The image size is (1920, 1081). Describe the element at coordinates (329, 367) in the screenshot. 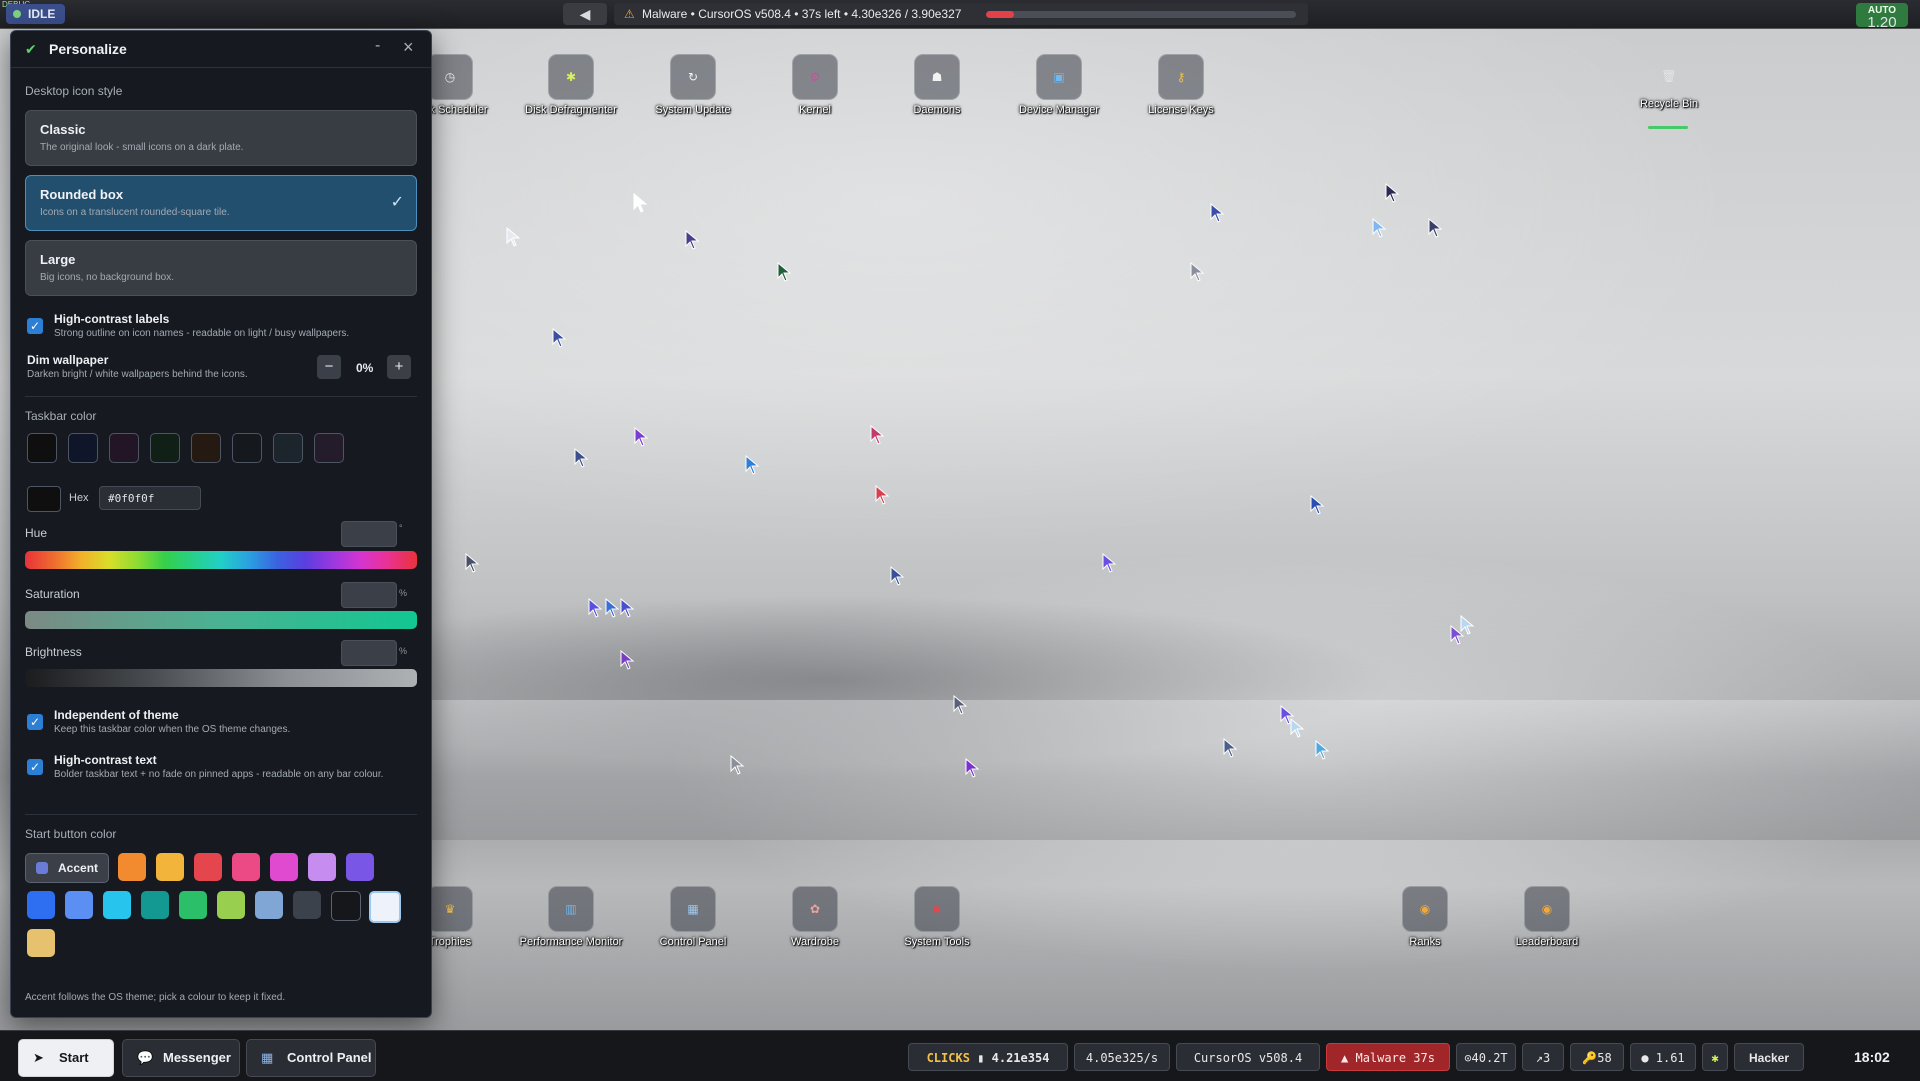

I see `dim-decrease-button: −` at that location.